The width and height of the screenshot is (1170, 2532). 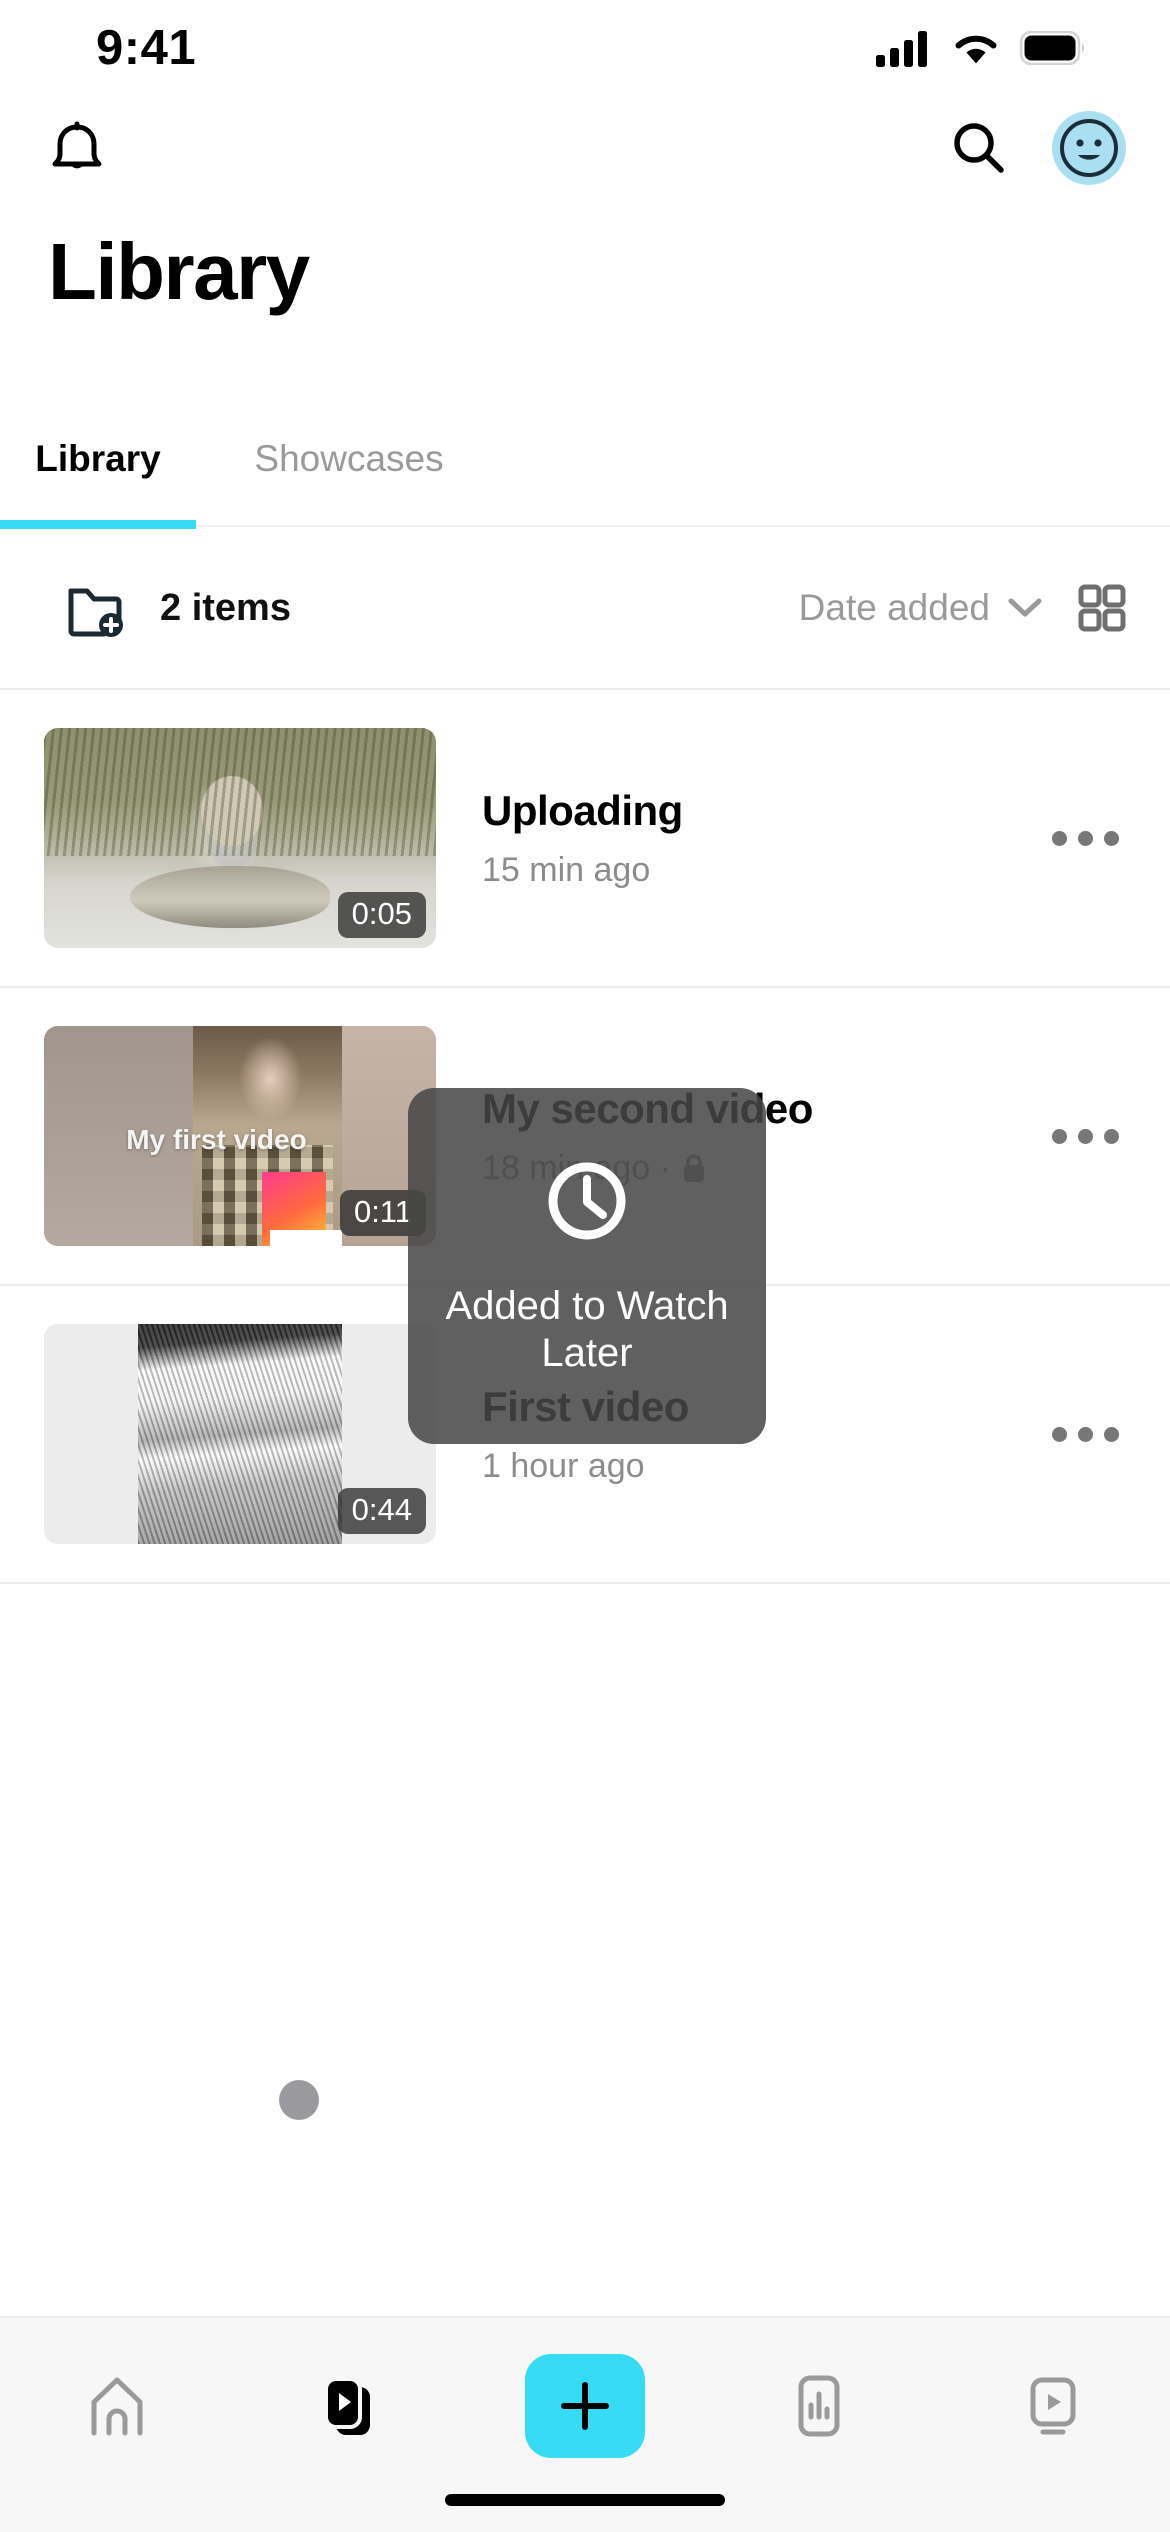 What do you see at coordinates (1025, 608) in the screenshot?
I see `chevron-down-icon` at bounding box center [1025, 608].